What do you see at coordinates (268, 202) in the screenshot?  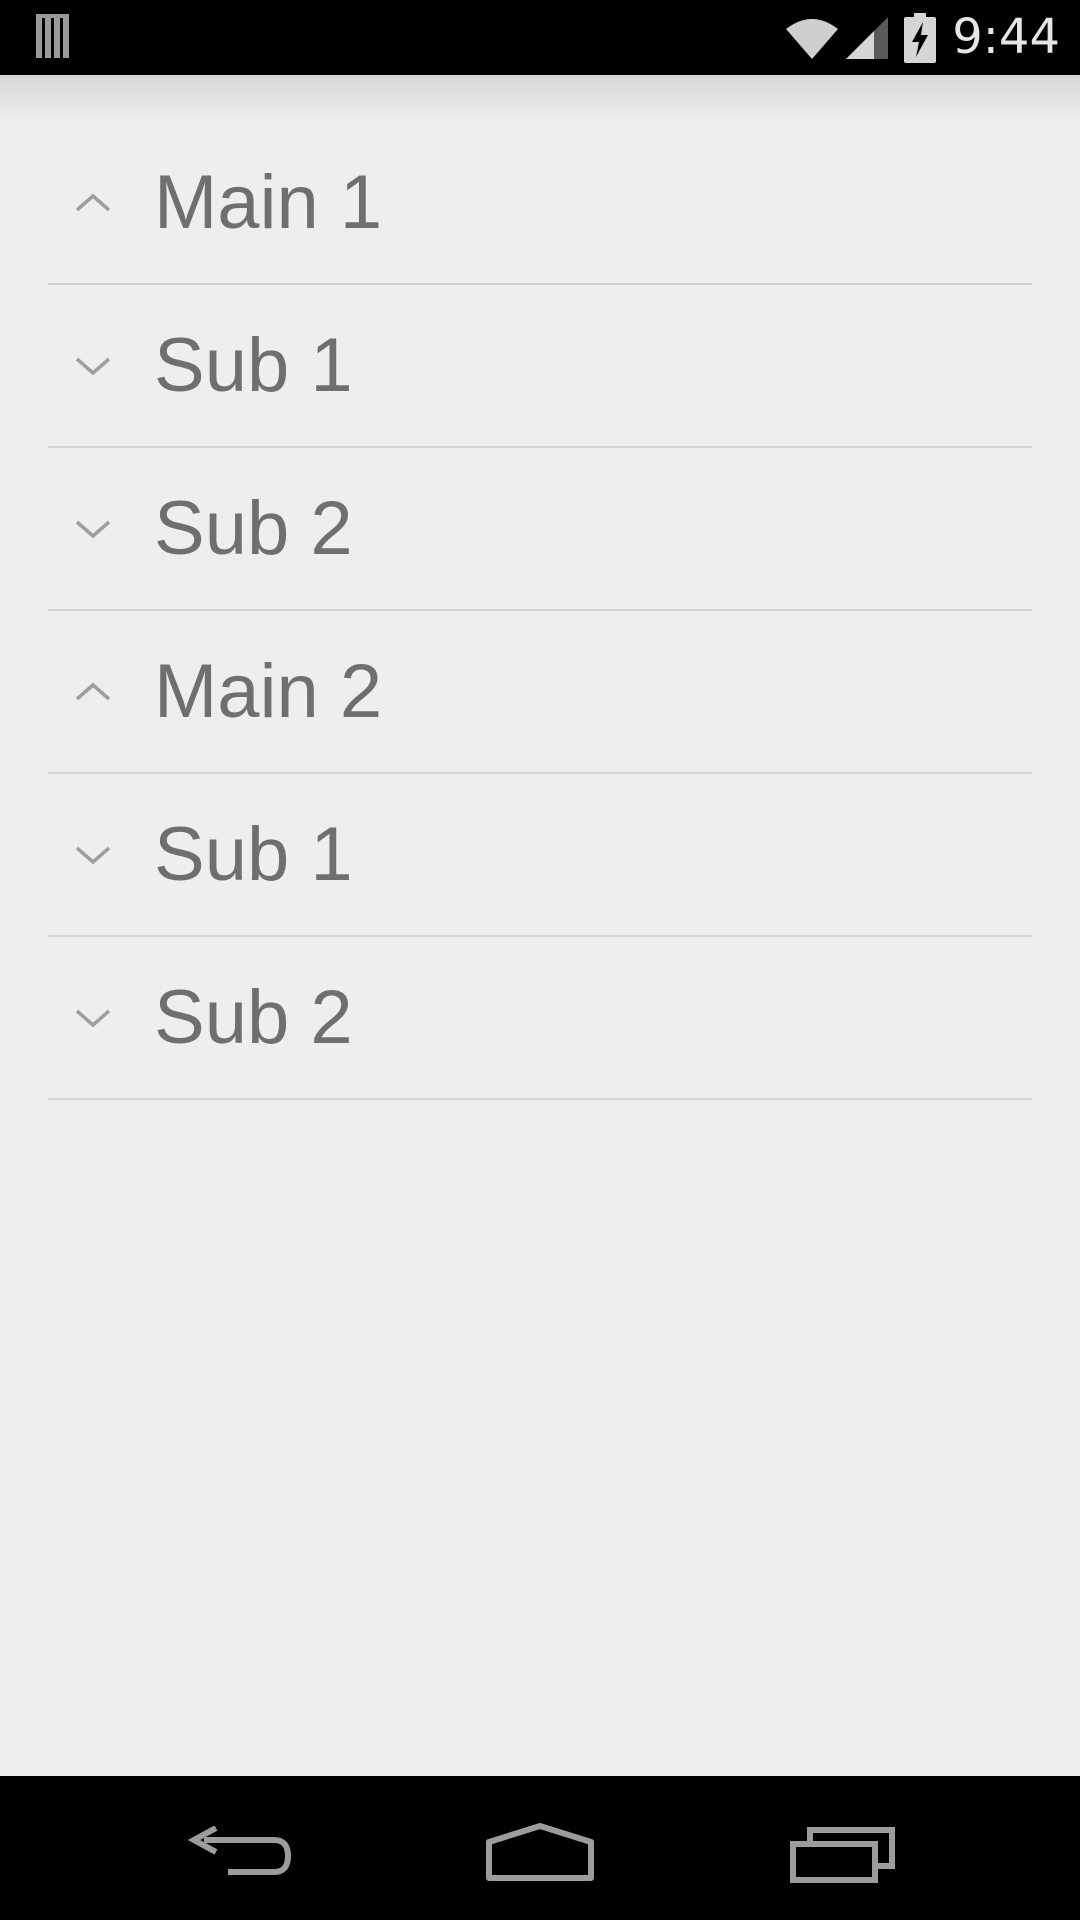 I see `list-item-label: Main 1` at bounding box center [268, 202].